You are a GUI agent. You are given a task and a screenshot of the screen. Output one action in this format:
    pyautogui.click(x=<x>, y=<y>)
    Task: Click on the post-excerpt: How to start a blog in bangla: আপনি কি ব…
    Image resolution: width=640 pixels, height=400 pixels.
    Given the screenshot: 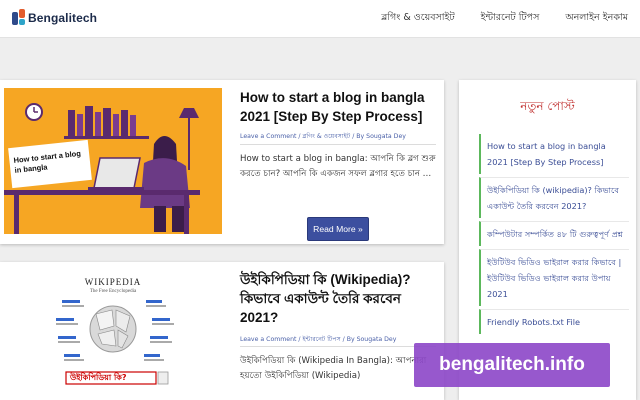 What is the action you would take?
    pyautogui.click(x=338, y=166)
    